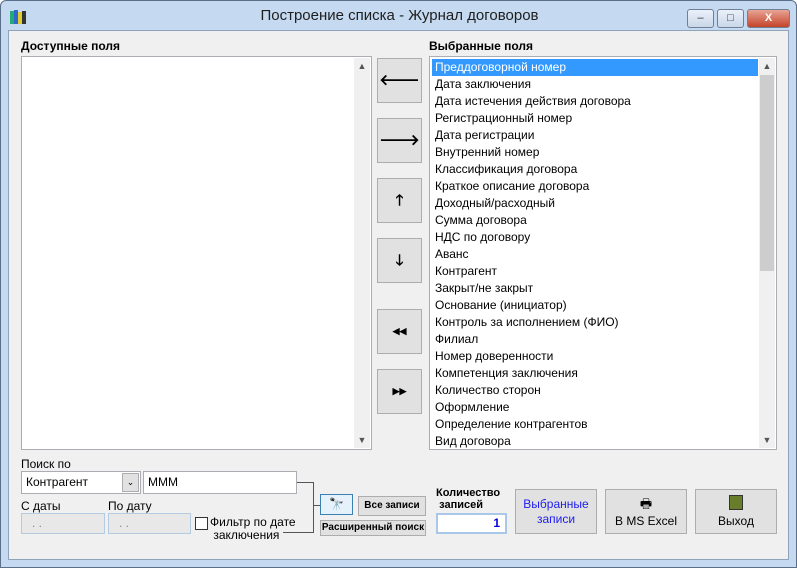  Describe the element at coordinates (595, 424) in the screenshot. I see `list-item: Определение контрагентов` at that location.